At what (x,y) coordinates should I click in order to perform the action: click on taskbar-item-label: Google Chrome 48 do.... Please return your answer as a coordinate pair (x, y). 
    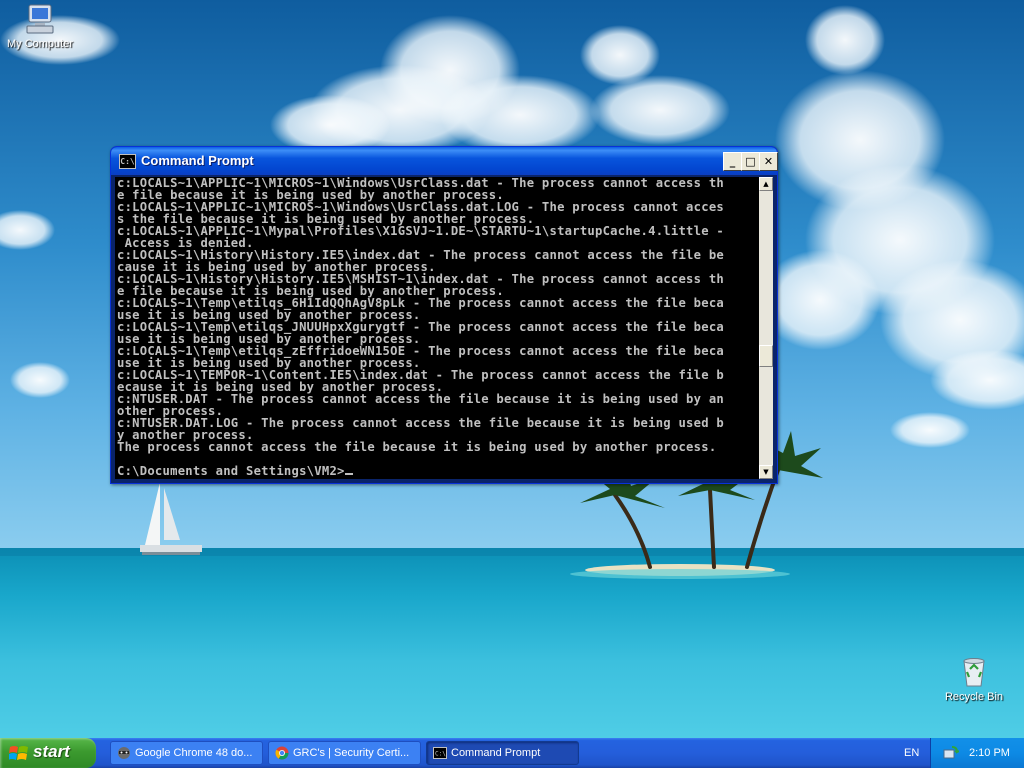
    Looking at the image, I should click on (194, 753).